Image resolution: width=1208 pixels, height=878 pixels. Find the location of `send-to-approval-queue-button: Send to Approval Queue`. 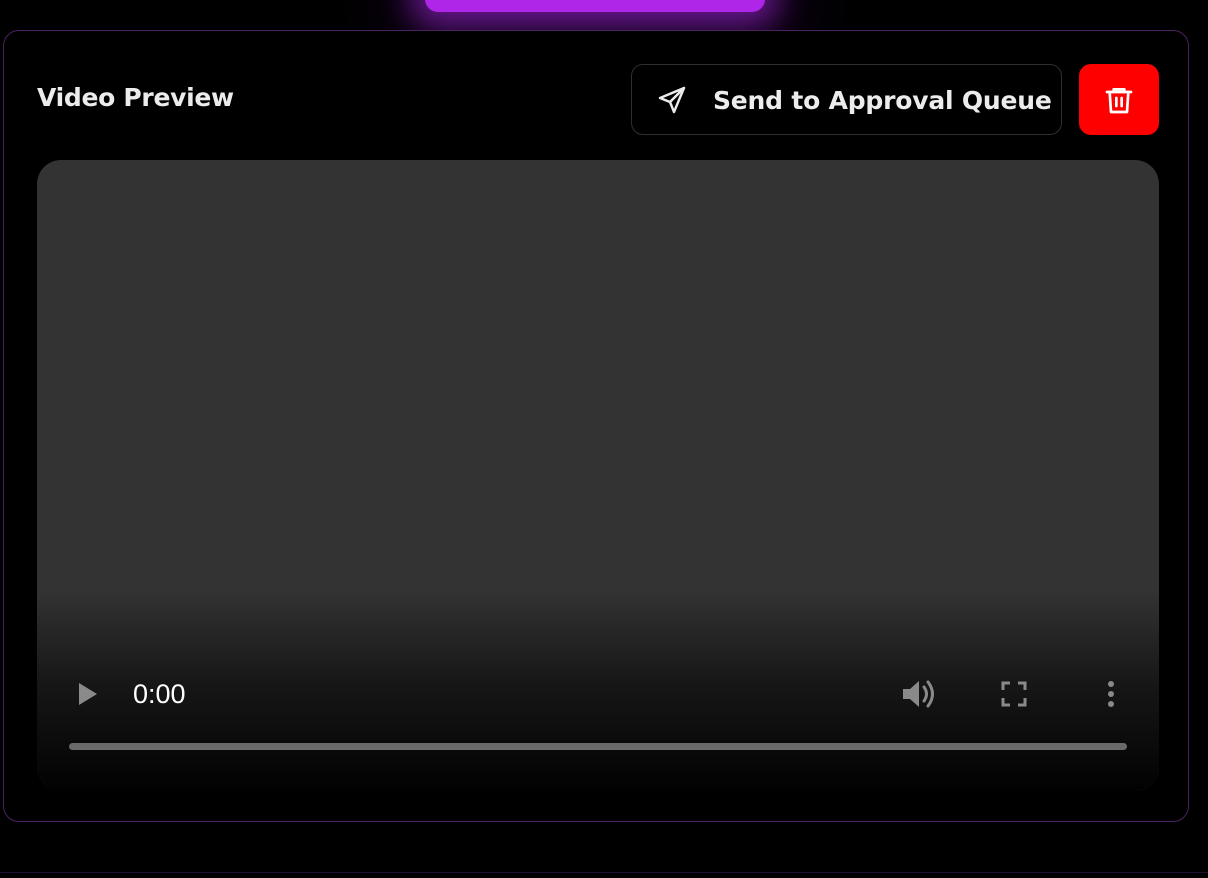

send-to-approval-queue-button: Send to Approval Queue is located at coordinates (846, 99).